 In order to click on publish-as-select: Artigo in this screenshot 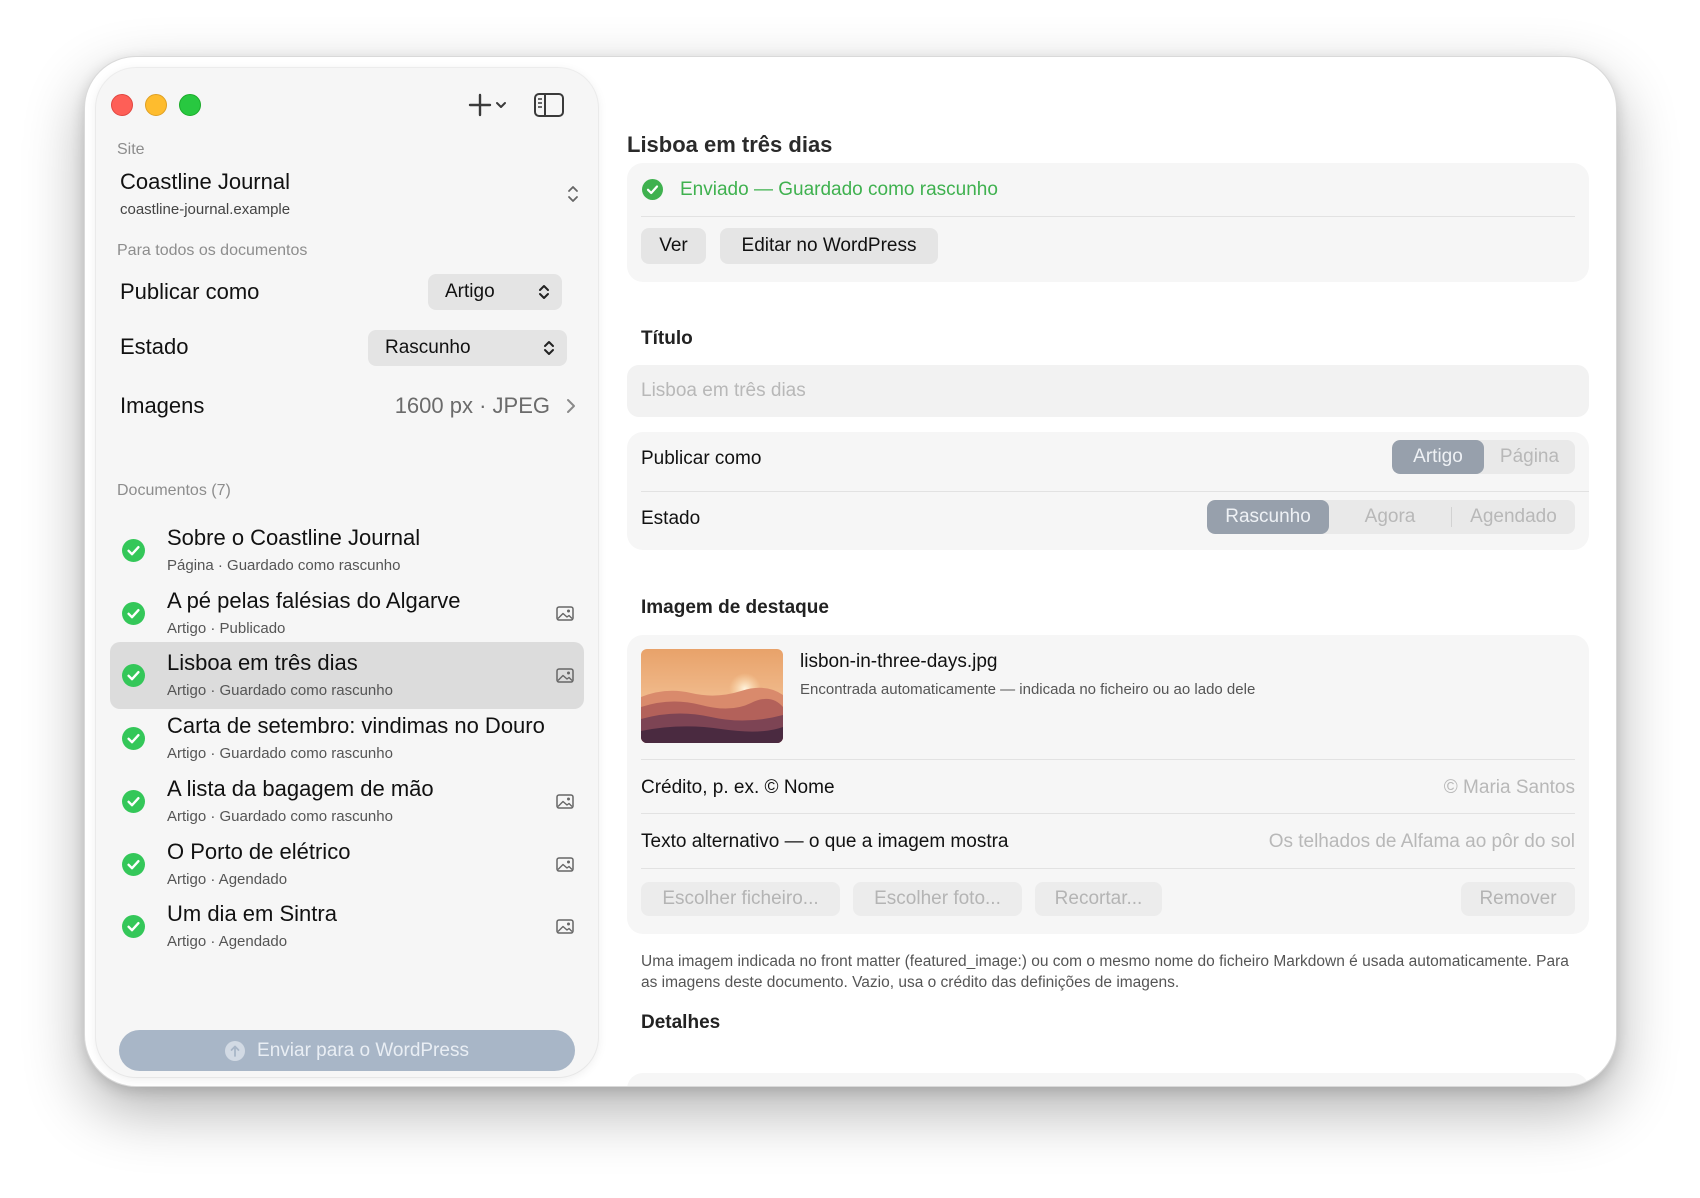, I will do `click(495, 292)`.